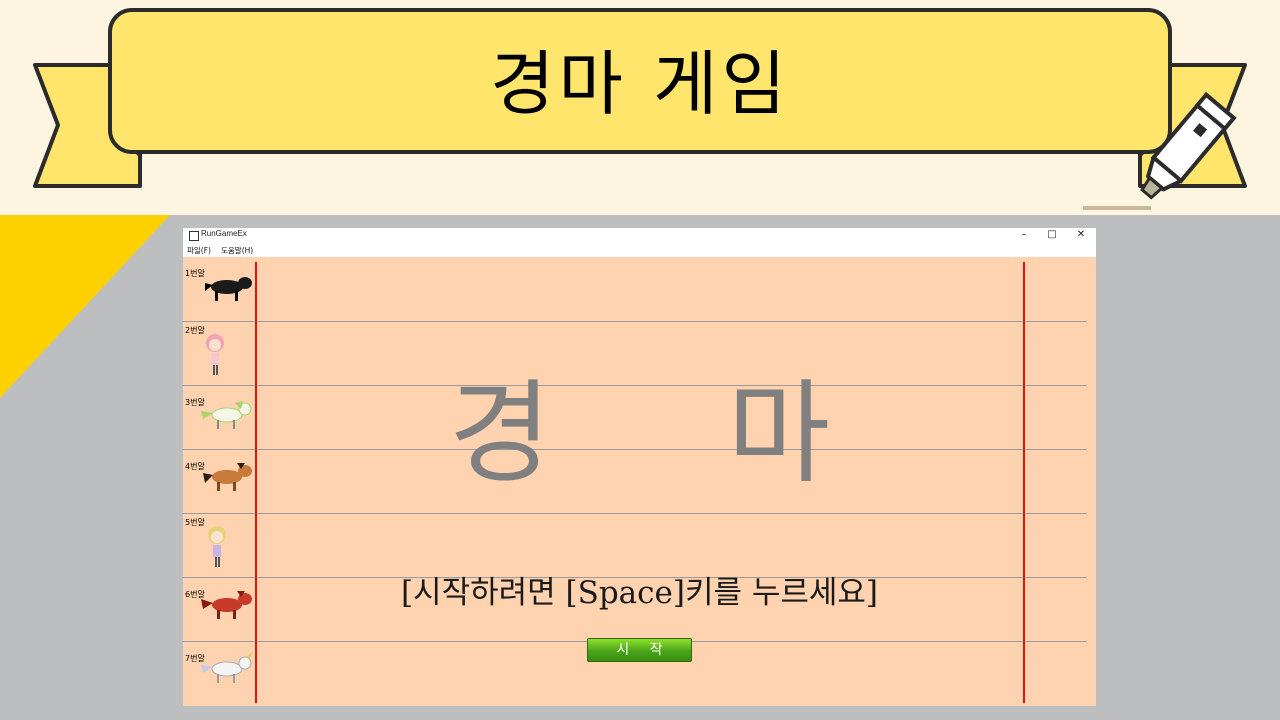 The height and width of the screenshot is (720, 1280). I want to click on start-button: 시 작, so click(639, 650).